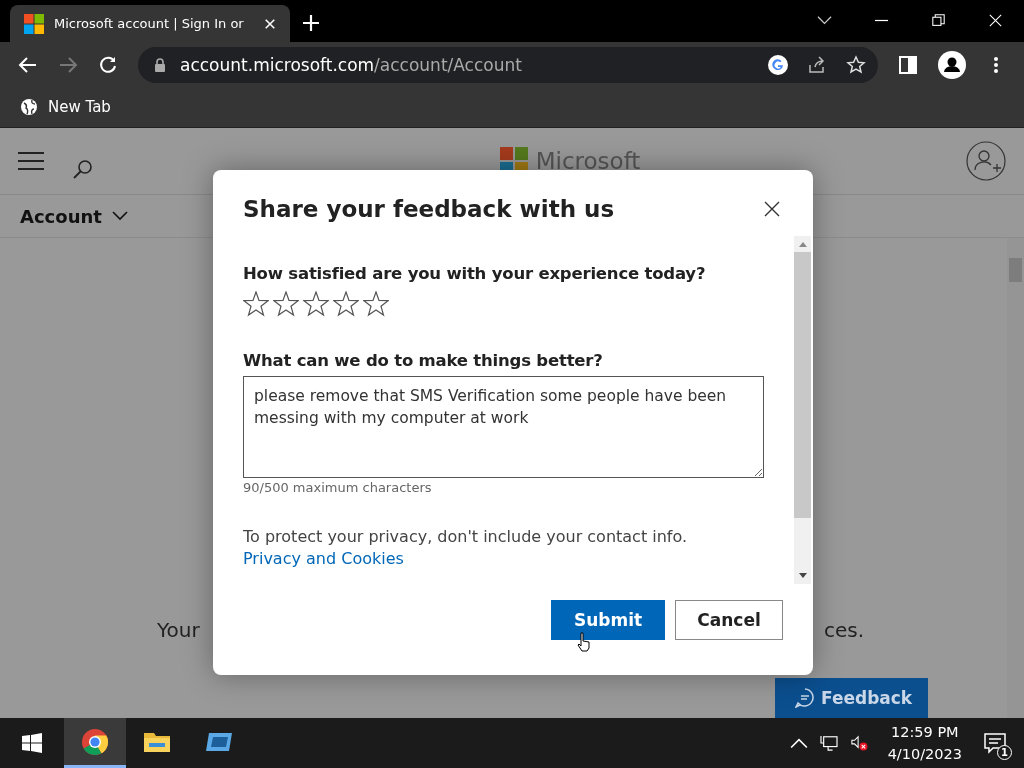 The height and width of the screenshot is (768, 1024). Describe the element at coordinates (772, 209) in the screenshot. I see `close-icon` at that location.